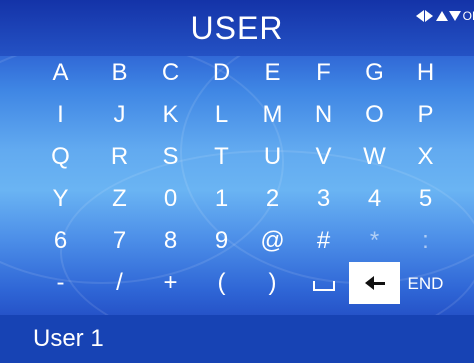 The image size is (474, 363). Describe the element at coordinates (323, 73) in the screenshot. I see `key-f: F` at that location.